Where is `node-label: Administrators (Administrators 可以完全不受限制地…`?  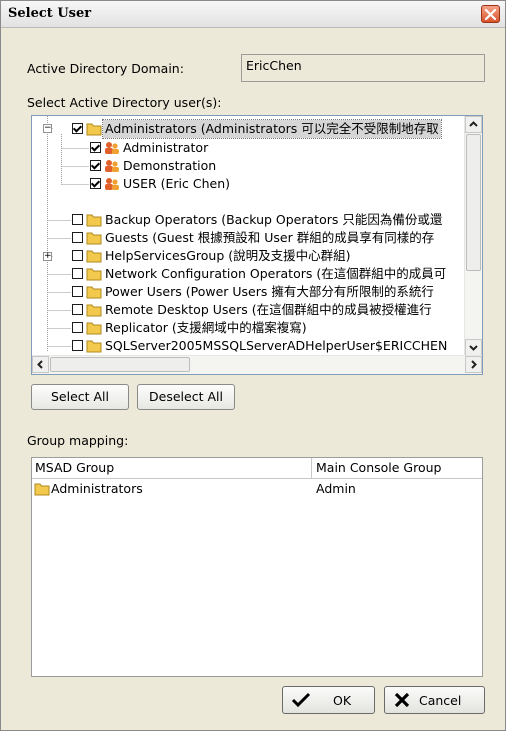 node-label: Administrators (Administrators 可以完全不受限制地… is located at coordinates (272, 129).